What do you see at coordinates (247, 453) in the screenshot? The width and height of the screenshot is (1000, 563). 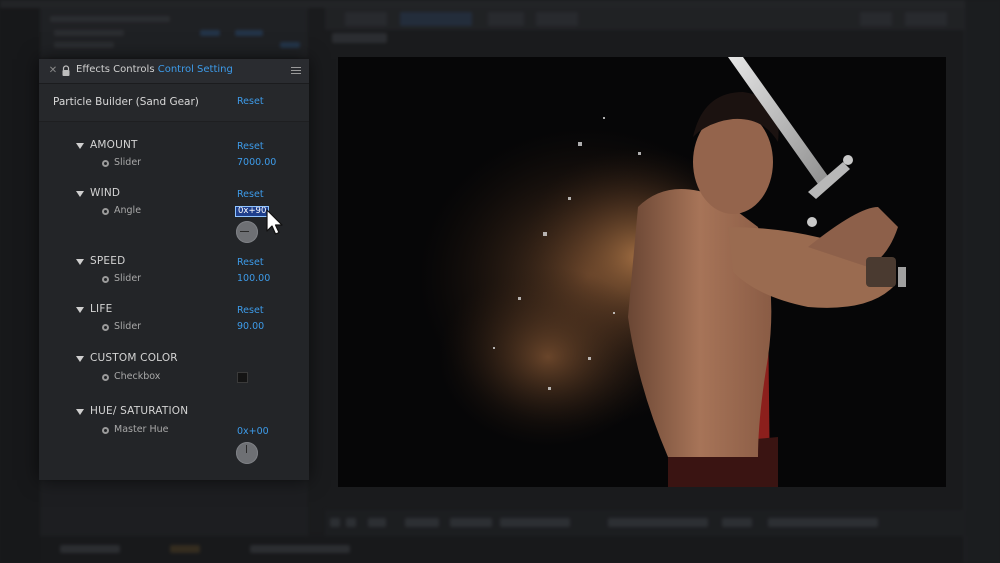 I see `master-hue-dial` at bounding box center [247, 453].